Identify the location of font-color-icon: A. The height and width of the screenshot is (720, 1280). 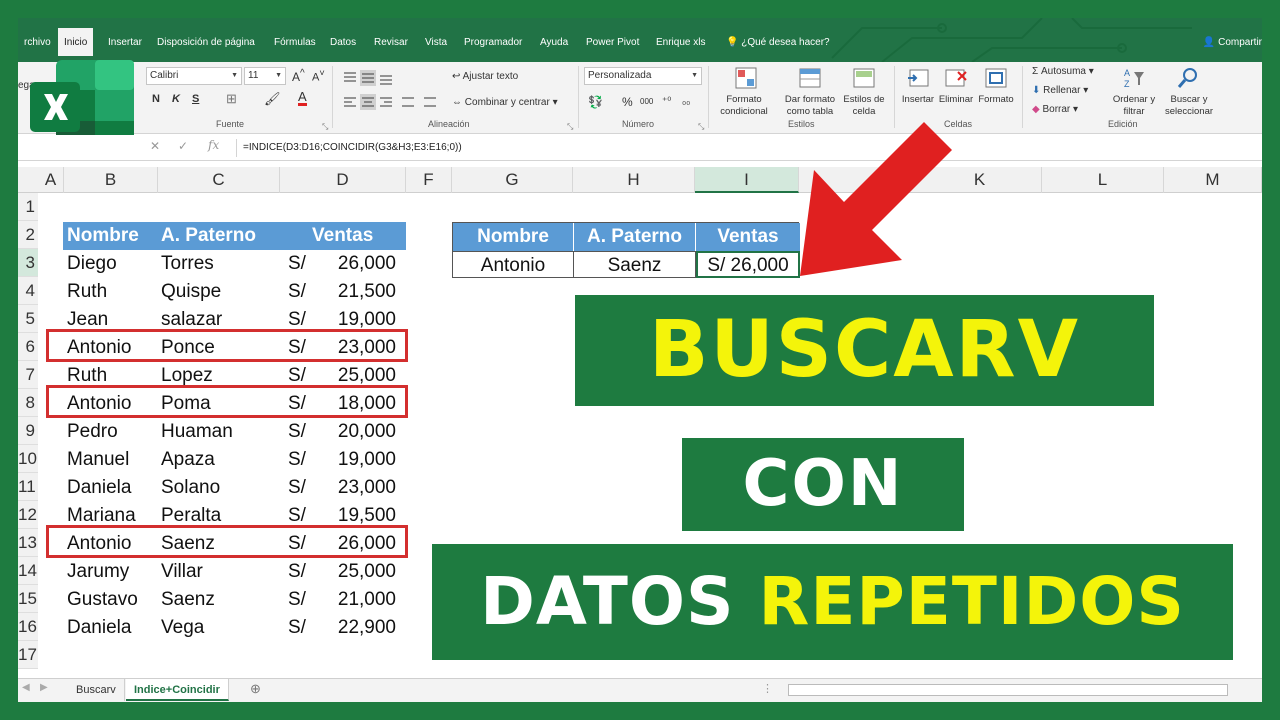
(302, 98).